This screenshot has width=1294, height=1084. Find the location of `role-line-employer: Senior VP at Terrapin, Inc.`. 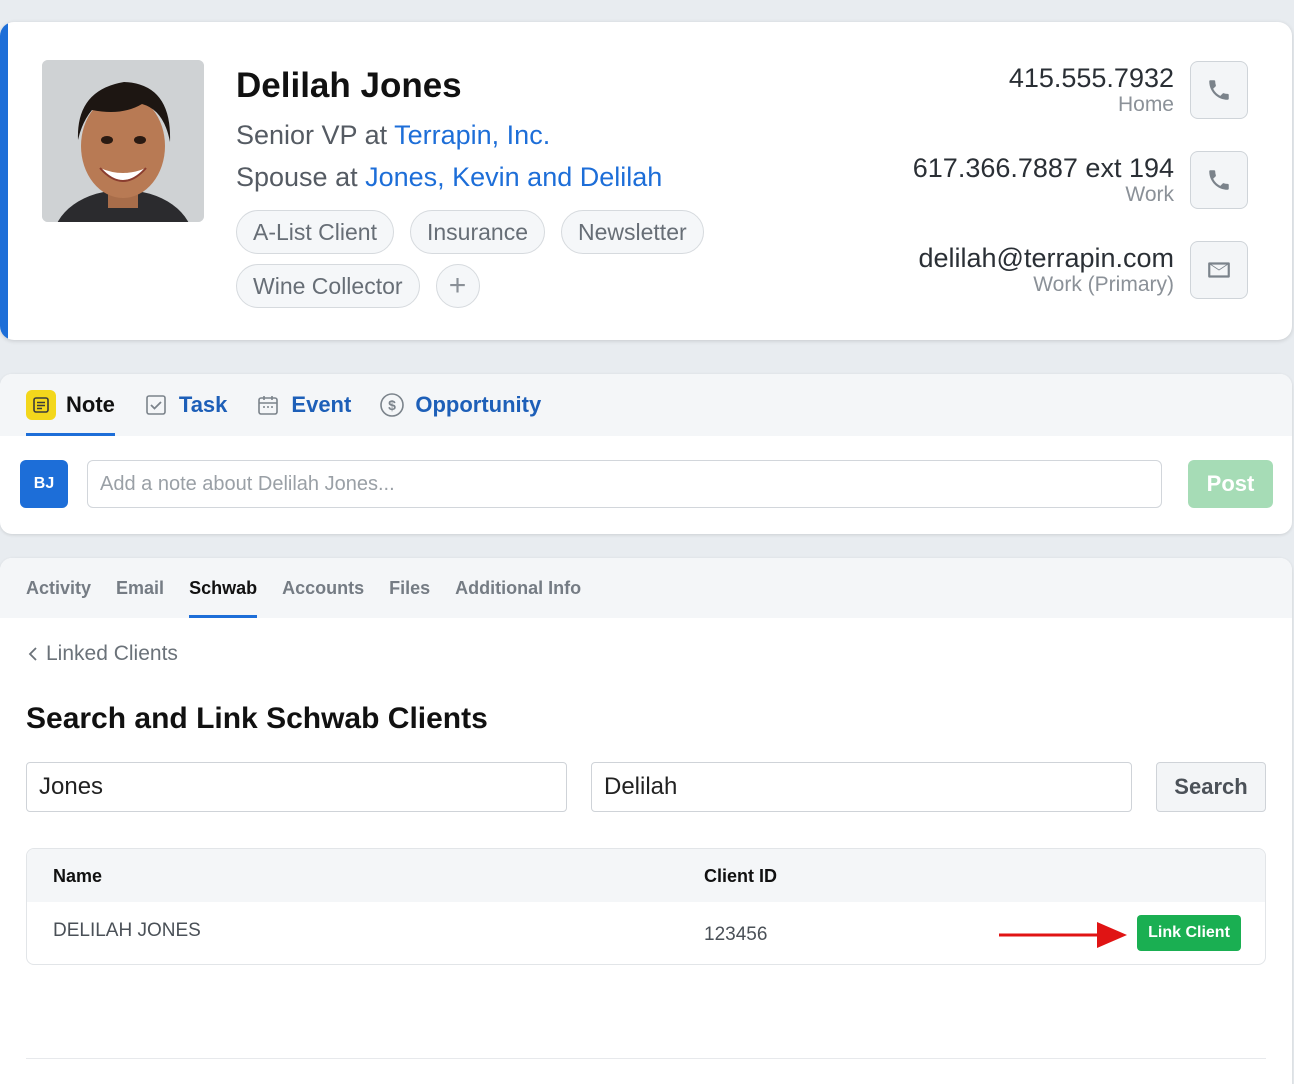

role-line-employer: Senior VP at Terrapin, Inc. is located at coordinates (393, 135).